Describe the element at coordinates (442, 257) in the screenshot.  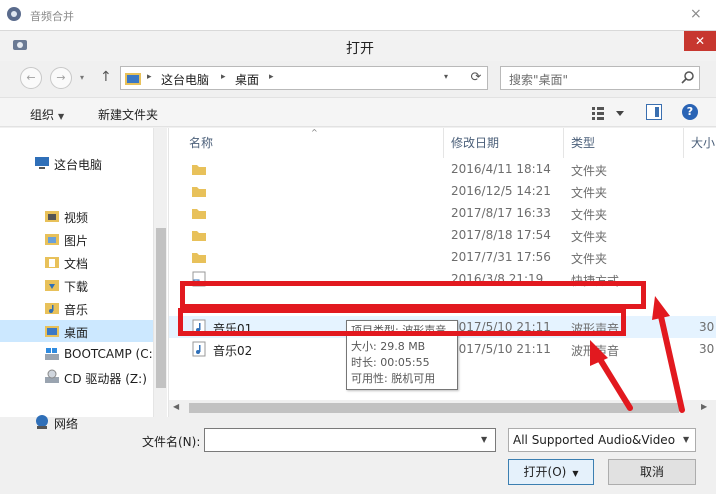
I see `file-row: 2017/7/31 17:56 文件夹` at that location.